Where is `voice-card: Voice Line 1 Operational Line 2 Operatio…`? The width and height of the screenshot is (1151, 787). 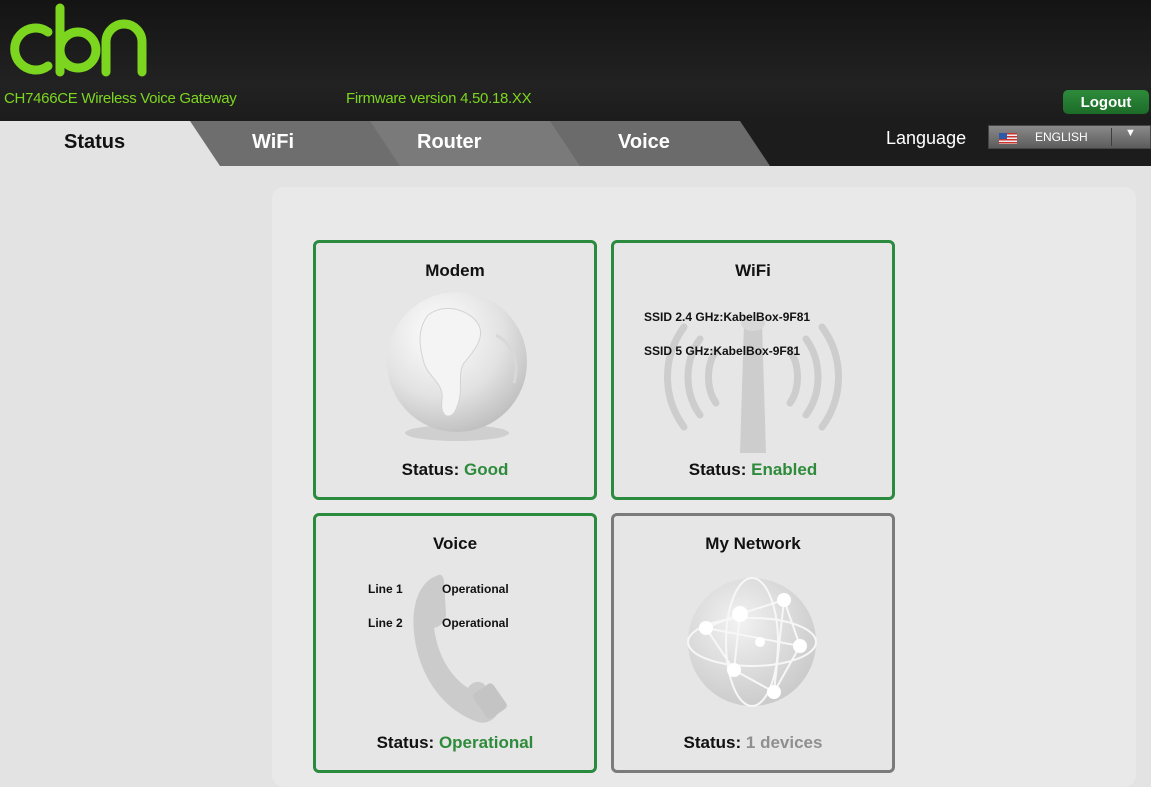
voice-card: Voice Line 1 Operational Line 2 Operatio… is located at coordinates (455, 643).